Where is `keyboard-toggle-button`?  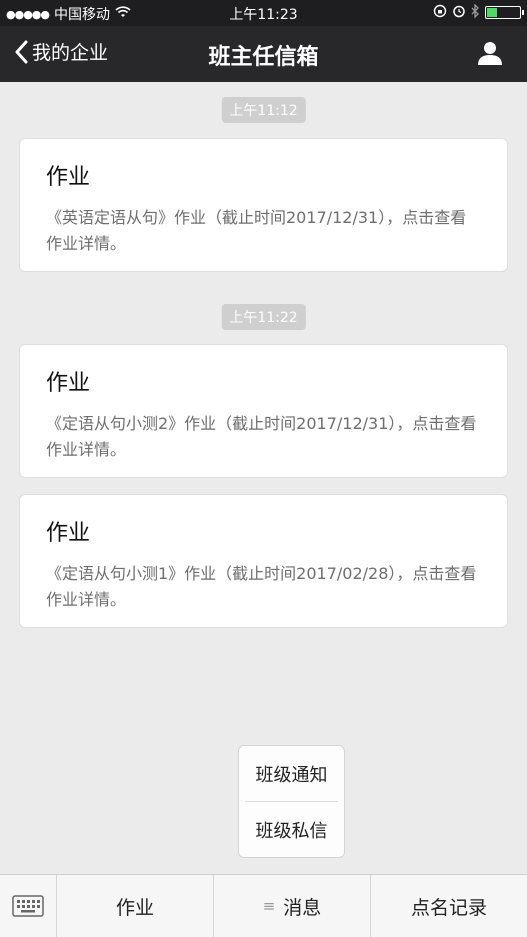 keyboard-toggle-button is located at coordinates (28, 906).